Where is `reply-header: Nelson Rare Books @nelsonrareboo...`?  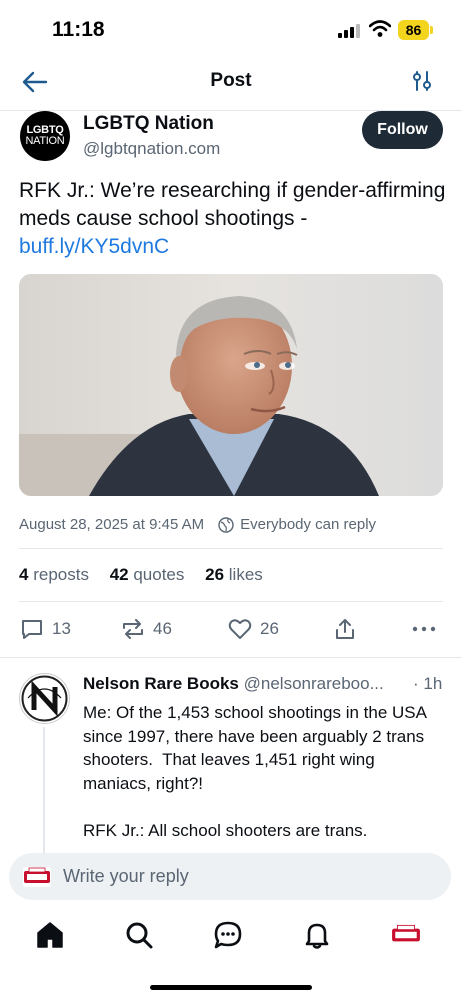 reply-header: Nelson Rare Books @nelsonrareboo... is located at coordinates (263, 684).